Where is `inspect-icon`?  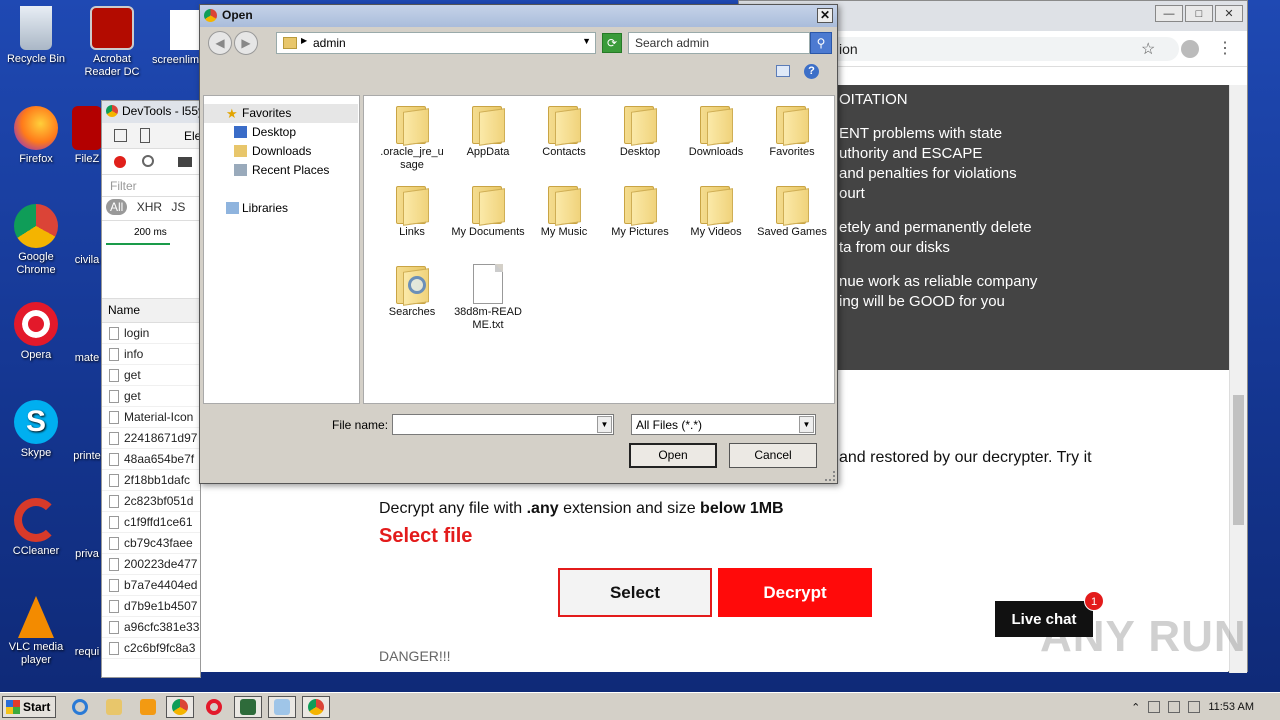 inspect-icon is located at coordinates (120, 135).